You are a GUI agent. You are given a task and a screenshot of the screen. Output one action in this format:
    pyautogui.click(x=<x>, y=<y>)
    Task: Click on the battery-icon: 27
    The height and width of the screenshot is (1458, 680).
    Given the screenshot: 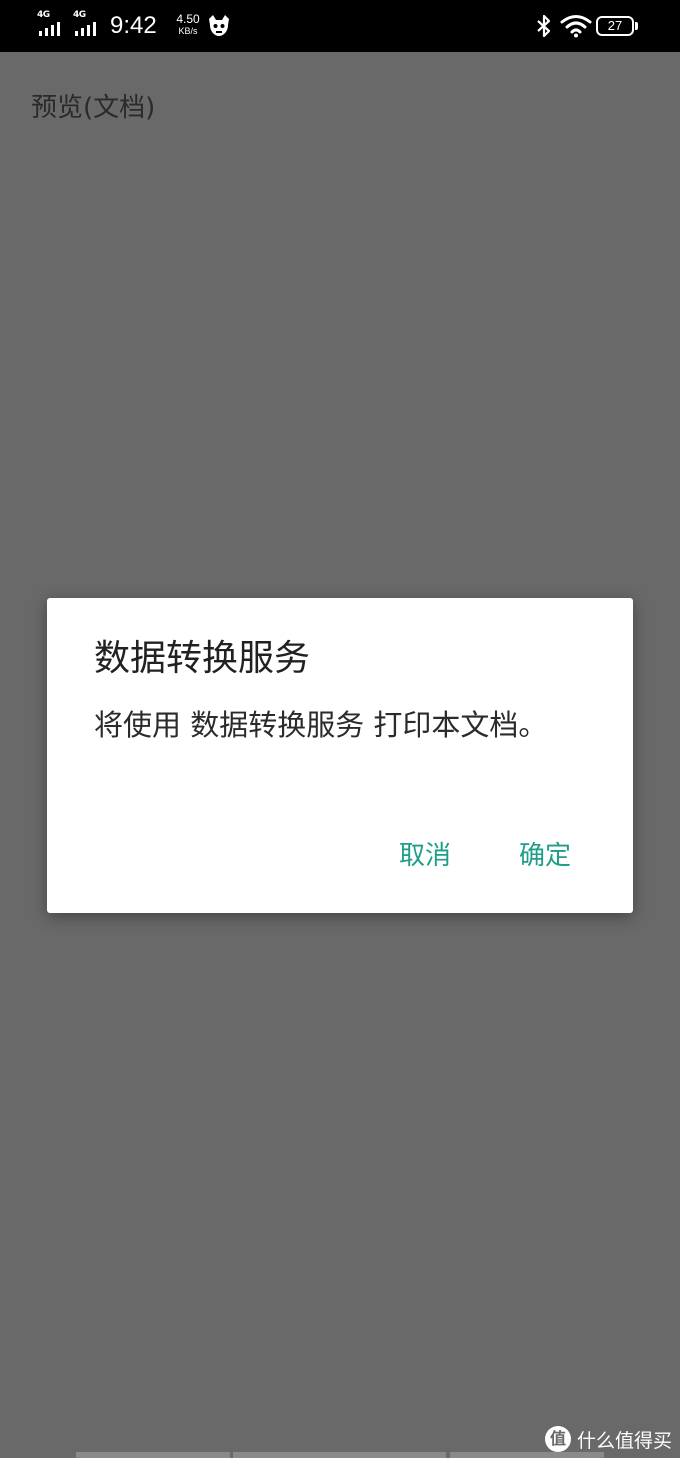 What is the action you would take?
    pyautogui.click(x=618, y=27)
    